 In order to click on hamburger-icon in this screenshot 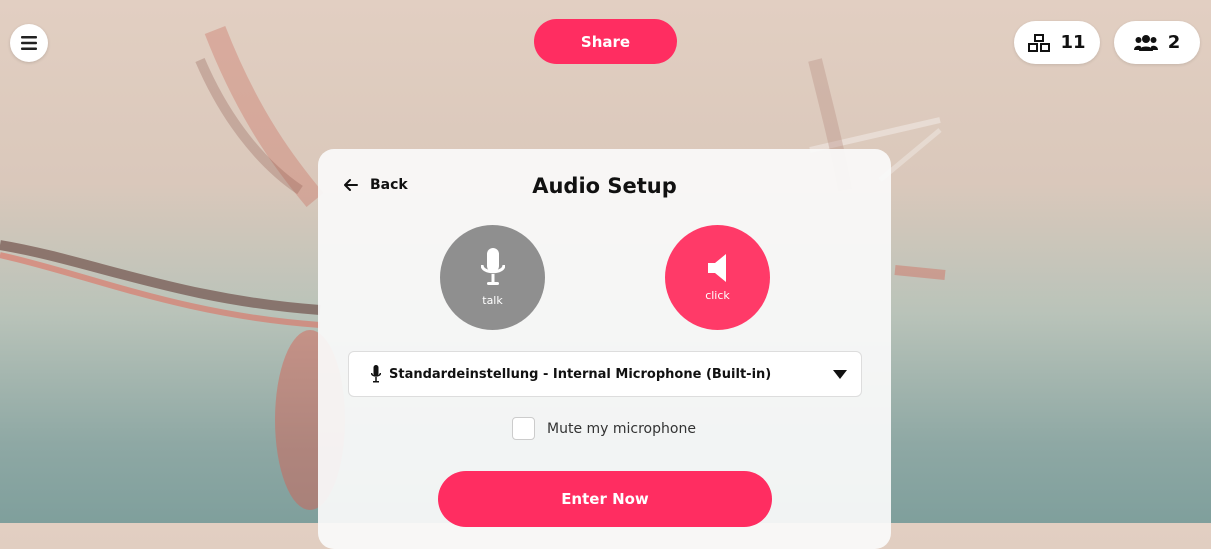, I will do `click(29, 43)`.